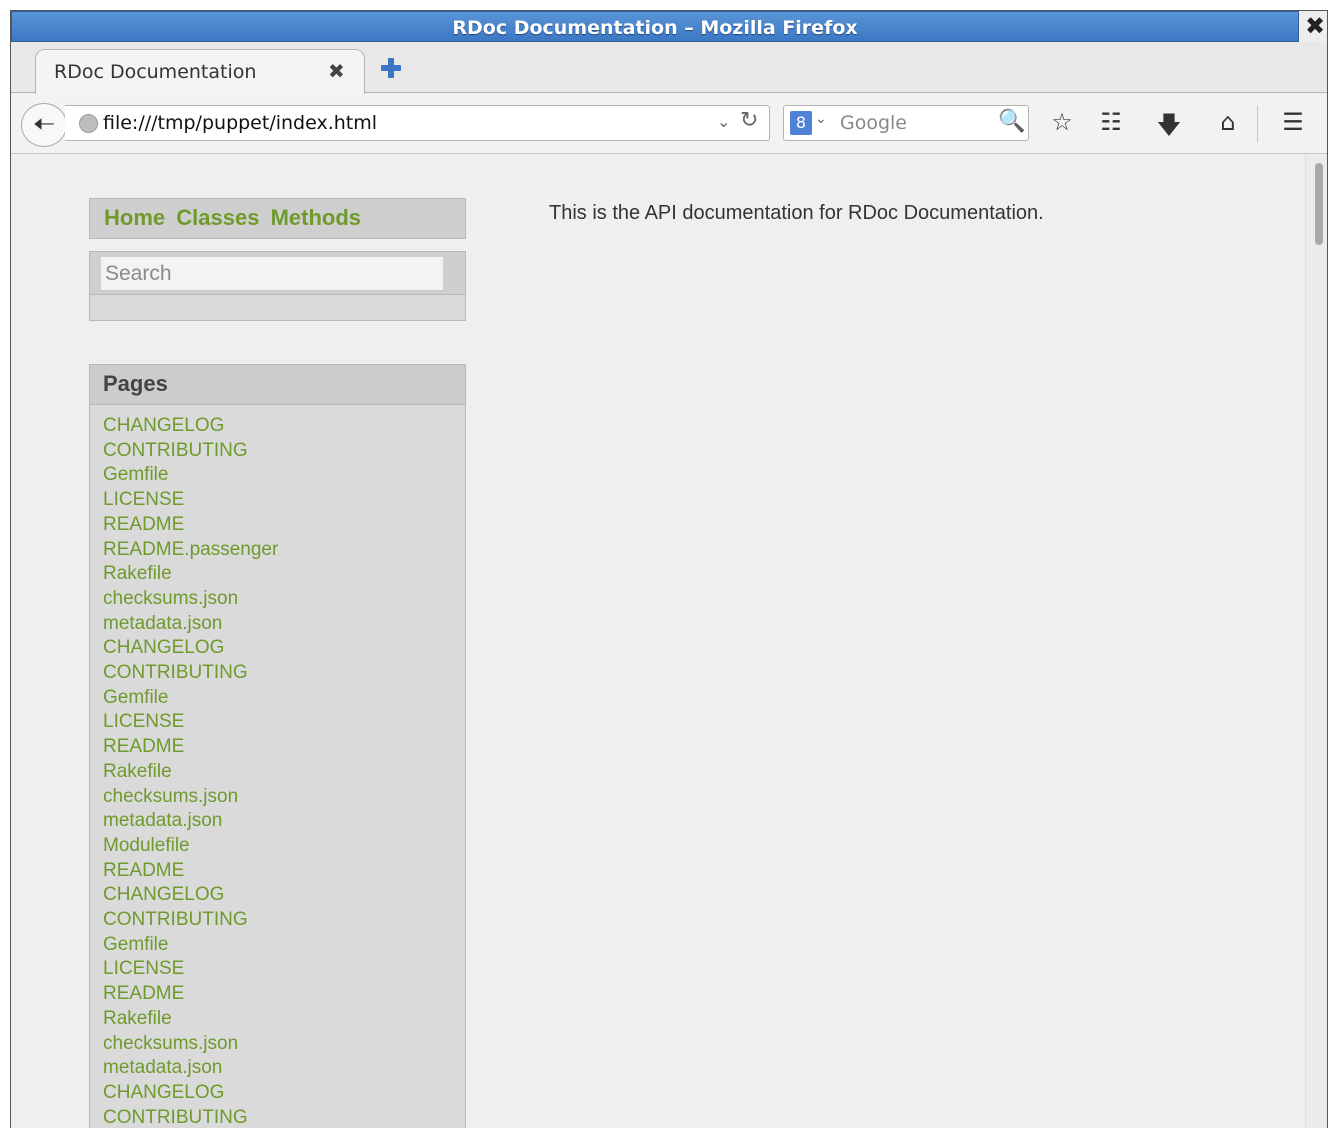 The height and width of the screenshot is (1128, 1333). What do you see at coordinates (1111, 122) in the screenshot?
I see `reading-list-icon: ☷` at bounding box center [1111, 122].